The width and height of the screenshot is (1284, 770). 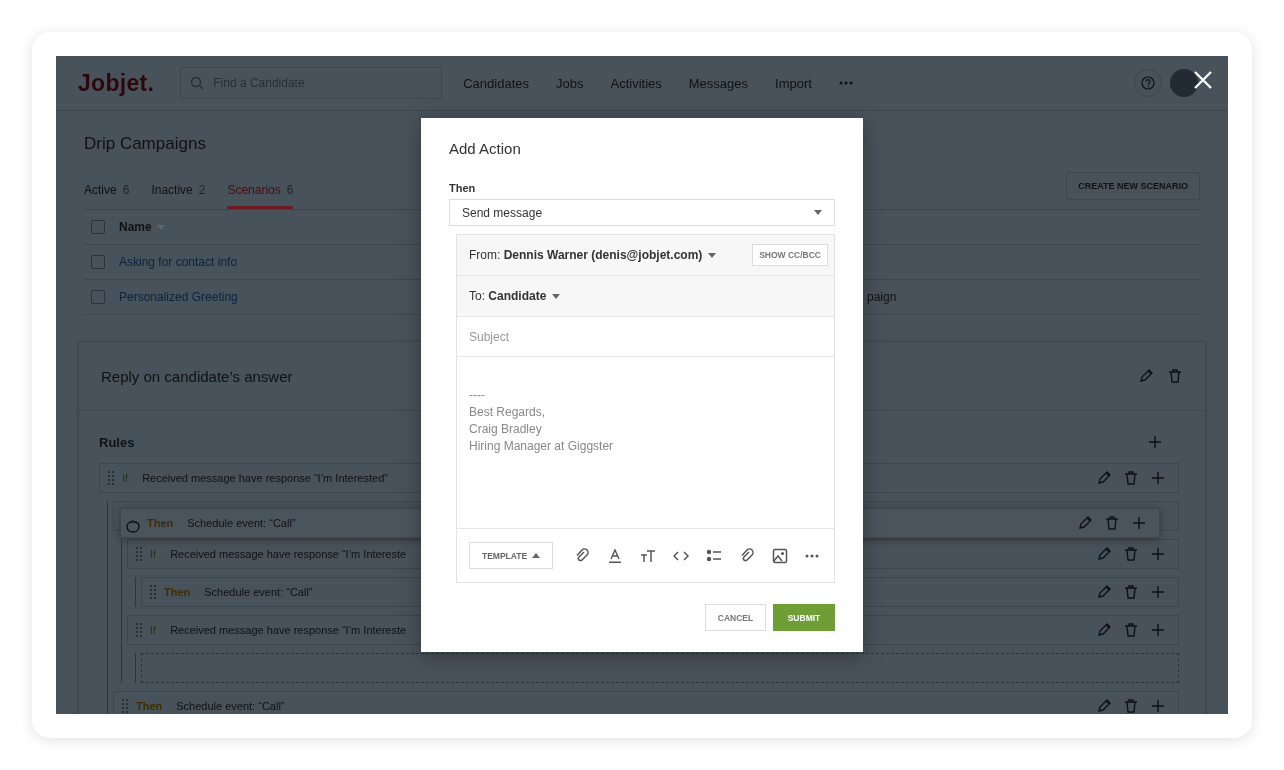 I want to click on image-icon, so click(x=780, y=555).